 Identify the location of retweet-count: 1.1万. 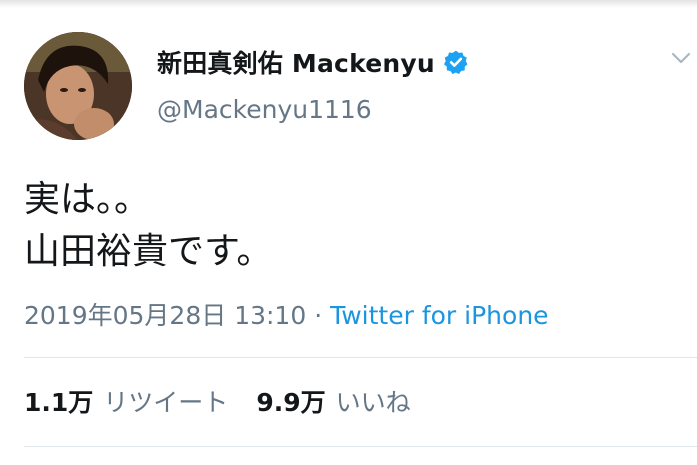
(58, 401).